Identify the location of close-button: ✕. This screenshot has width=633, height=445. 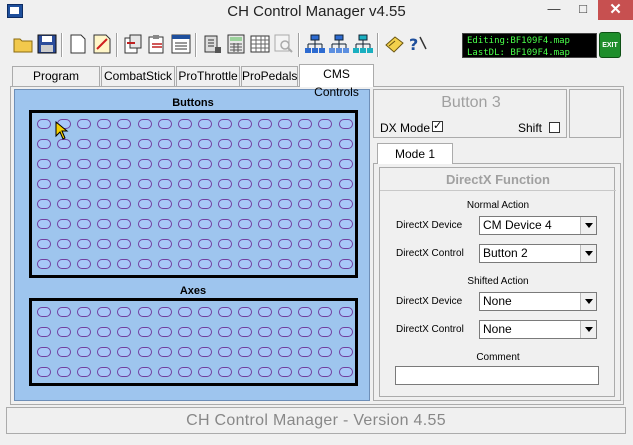
(615, 10).